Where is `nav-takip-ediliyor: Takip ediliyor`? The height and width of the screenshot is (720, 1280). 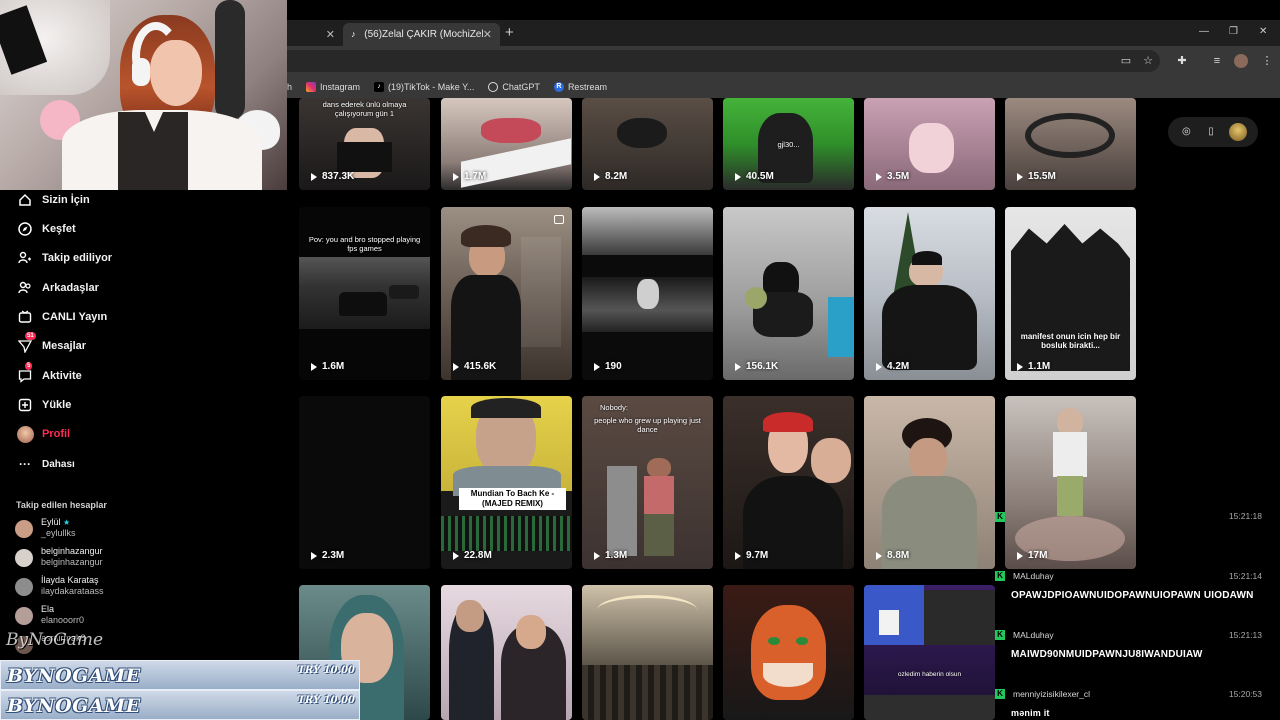
nav-takip-ediliyor: Takip ediliyor is located at coordinates (64, 258).